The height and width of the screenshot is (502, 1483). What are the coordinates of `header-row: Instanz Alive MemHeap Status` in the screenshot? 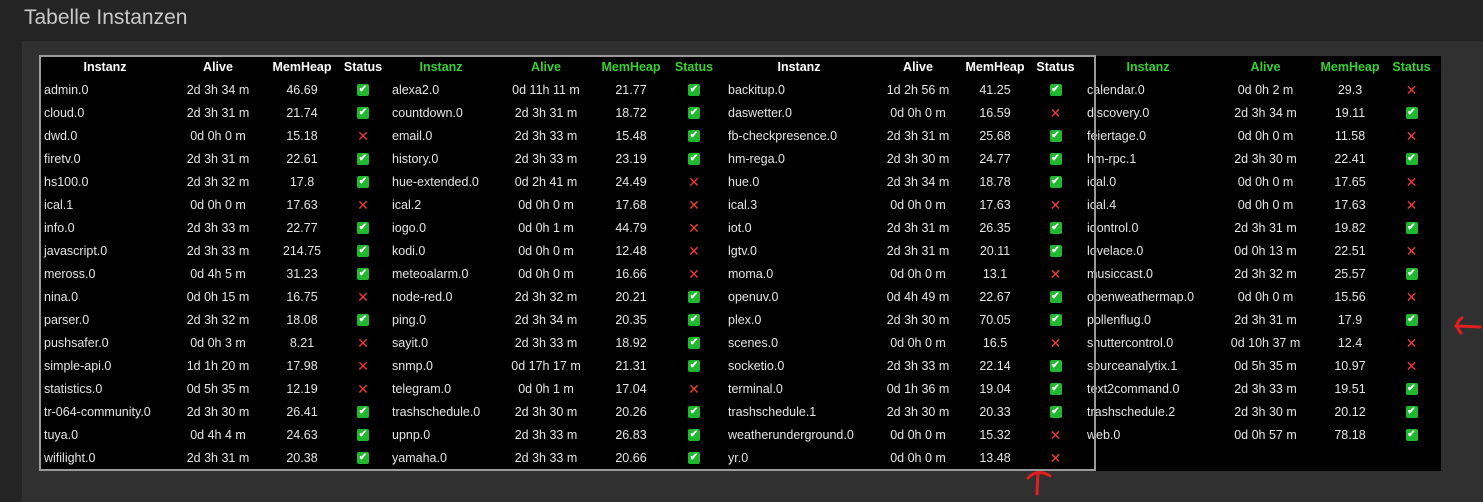 It's located at (1262, 67).